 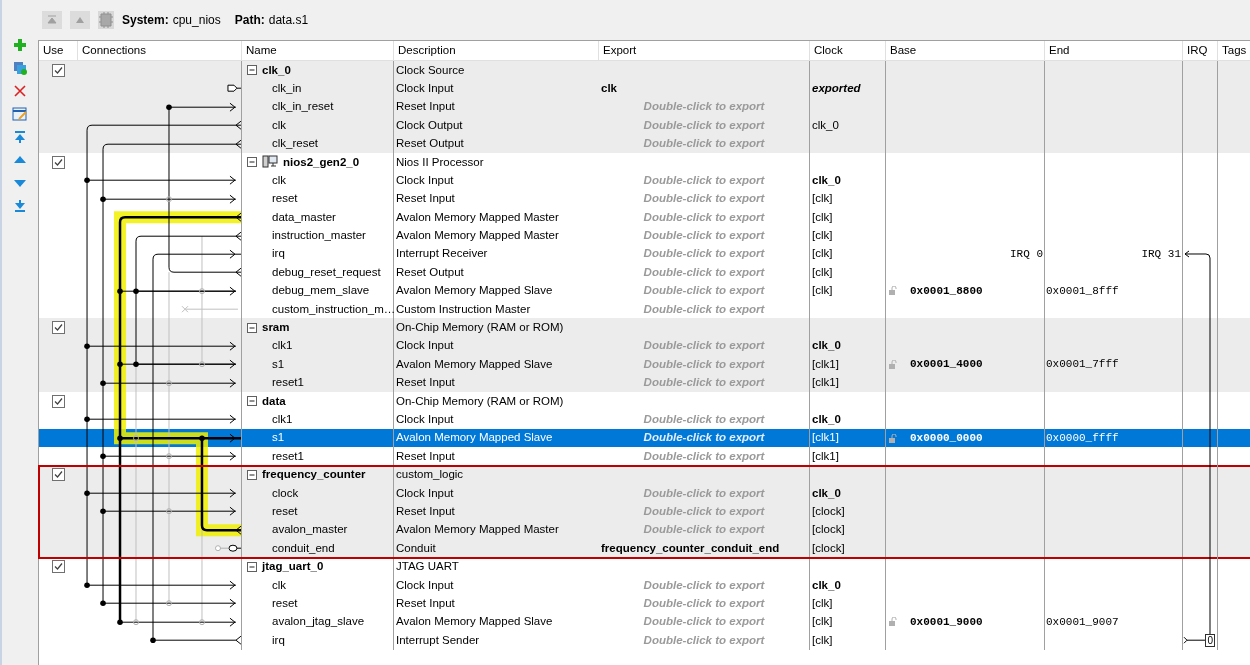 What do you see at coordinates (946, 364) in the screenshot?
I see `base-address: 0x0001_4000` at bounding box center [946, 364].